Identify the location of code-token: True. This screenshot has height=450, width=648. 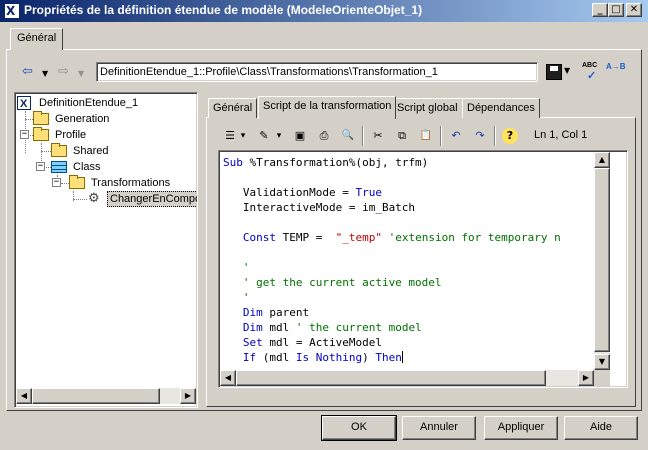
(368, 192).